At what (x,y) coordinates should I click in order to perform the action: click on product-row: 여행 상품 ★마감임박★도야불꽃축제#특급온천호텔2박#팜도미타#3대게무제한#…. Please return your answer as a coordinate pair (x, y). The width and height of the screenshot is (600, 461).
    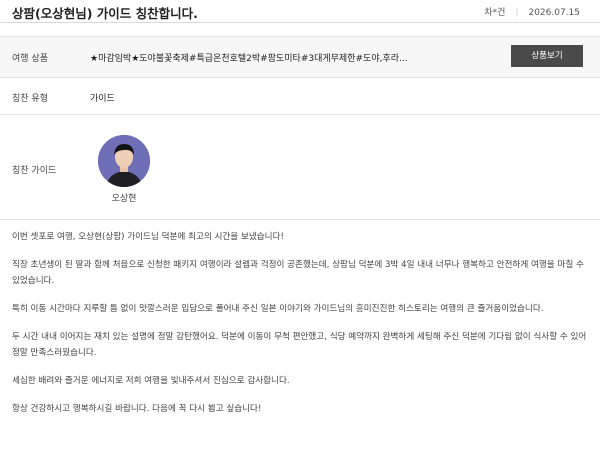
    Looking at the image, I should click on (300, 57).